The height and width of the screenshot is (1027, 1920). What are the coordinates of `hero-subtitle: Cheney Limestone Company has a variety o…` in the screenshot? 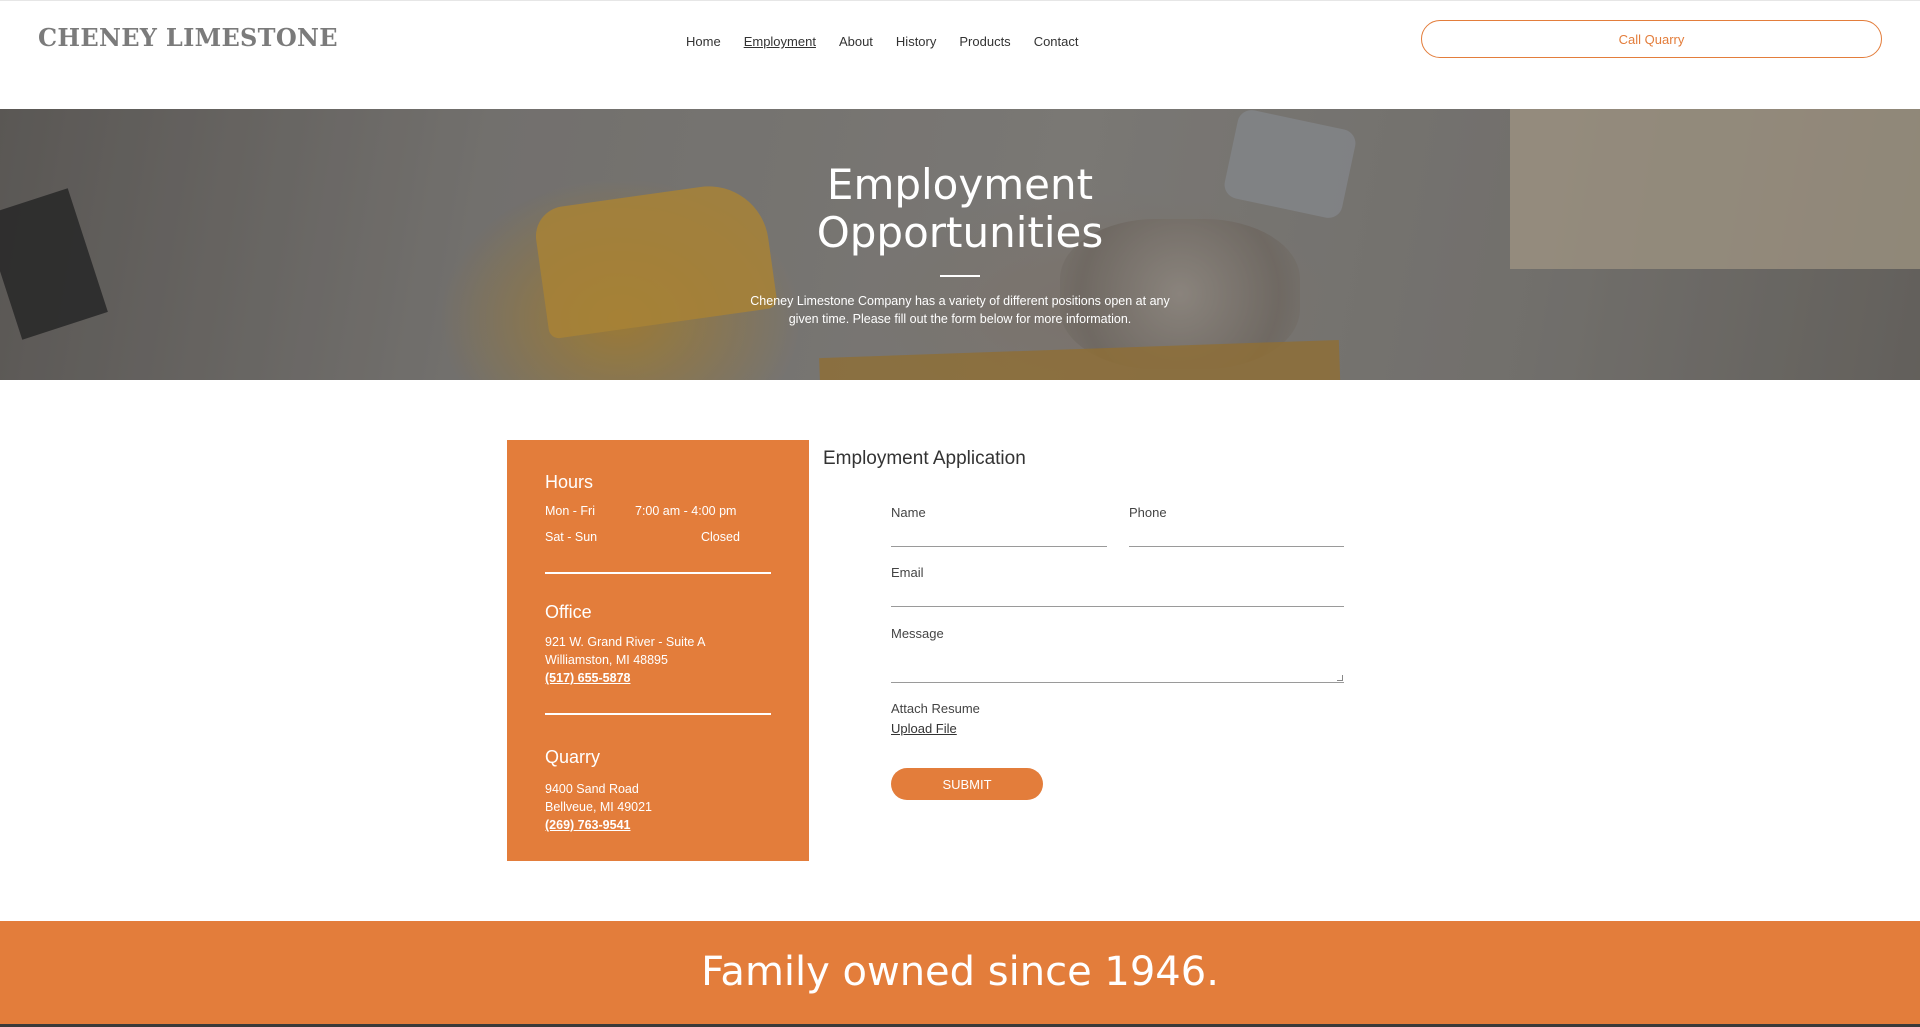 It's located at (960, 310).